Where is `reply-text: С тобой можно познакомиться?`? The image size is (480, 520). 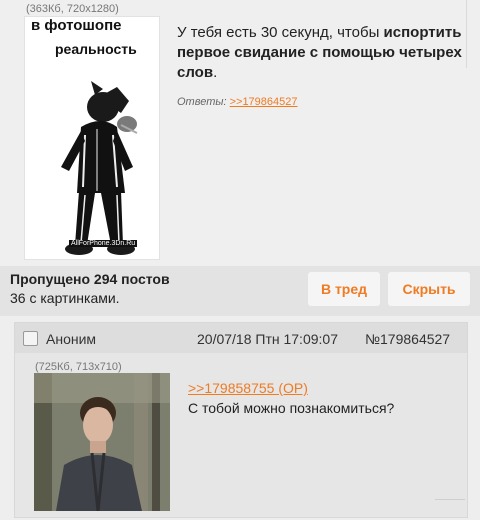
reply-text: С тобой можно познакомиться? is located at coordinates (291, 408).